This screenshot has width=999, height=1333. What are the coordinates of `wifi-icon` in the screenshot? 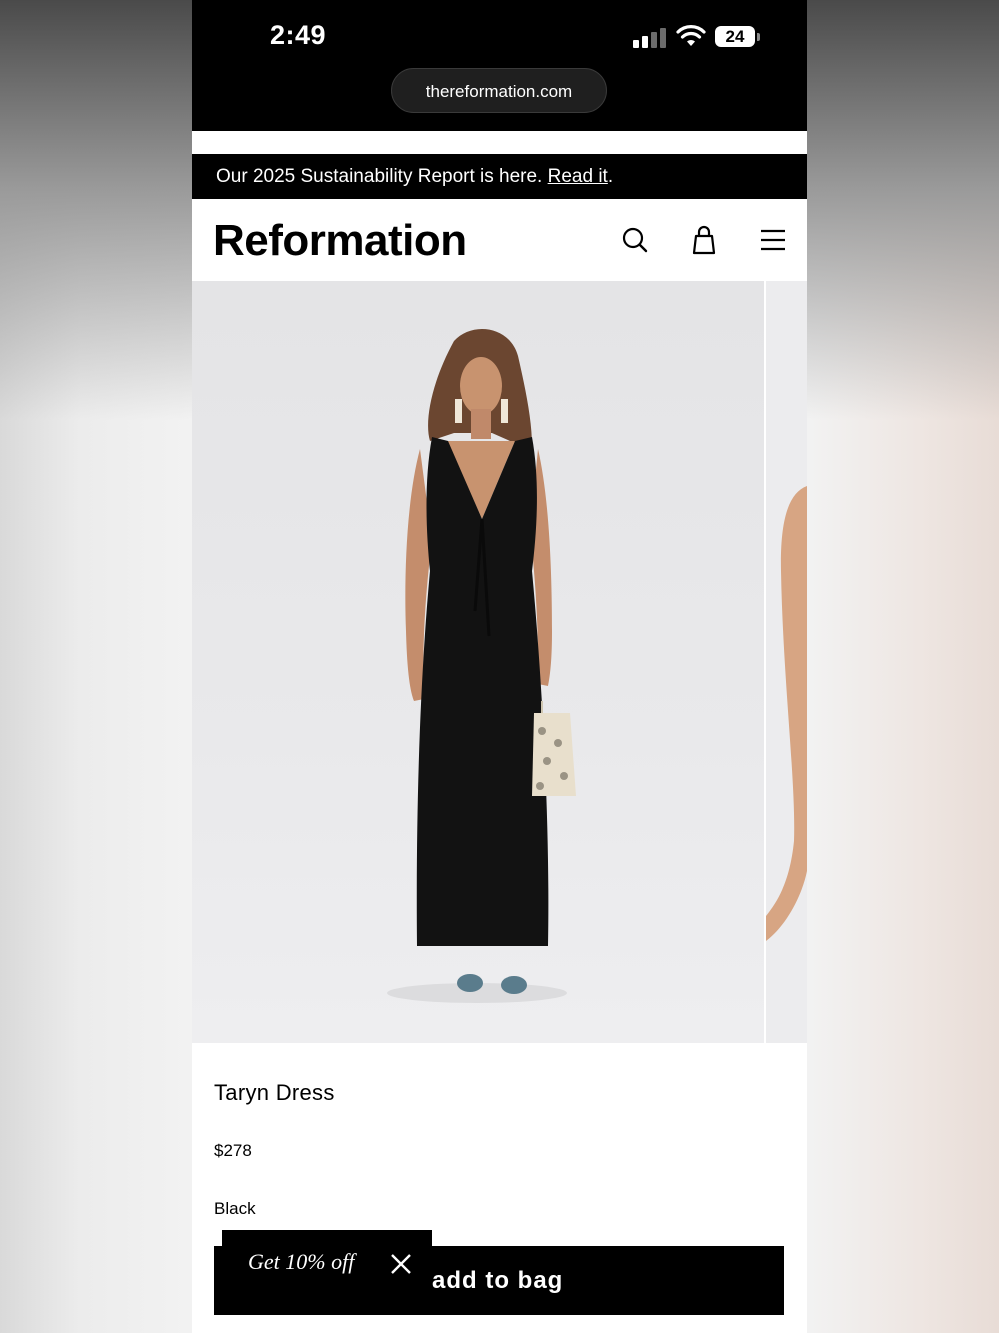 It's located at (691, 35).